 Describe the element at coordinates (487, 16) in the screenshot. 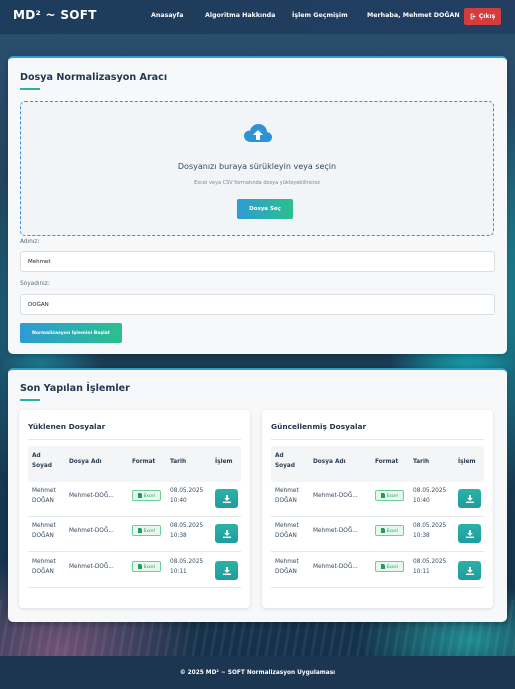

I see `logout-label: Çıkış` at that location.